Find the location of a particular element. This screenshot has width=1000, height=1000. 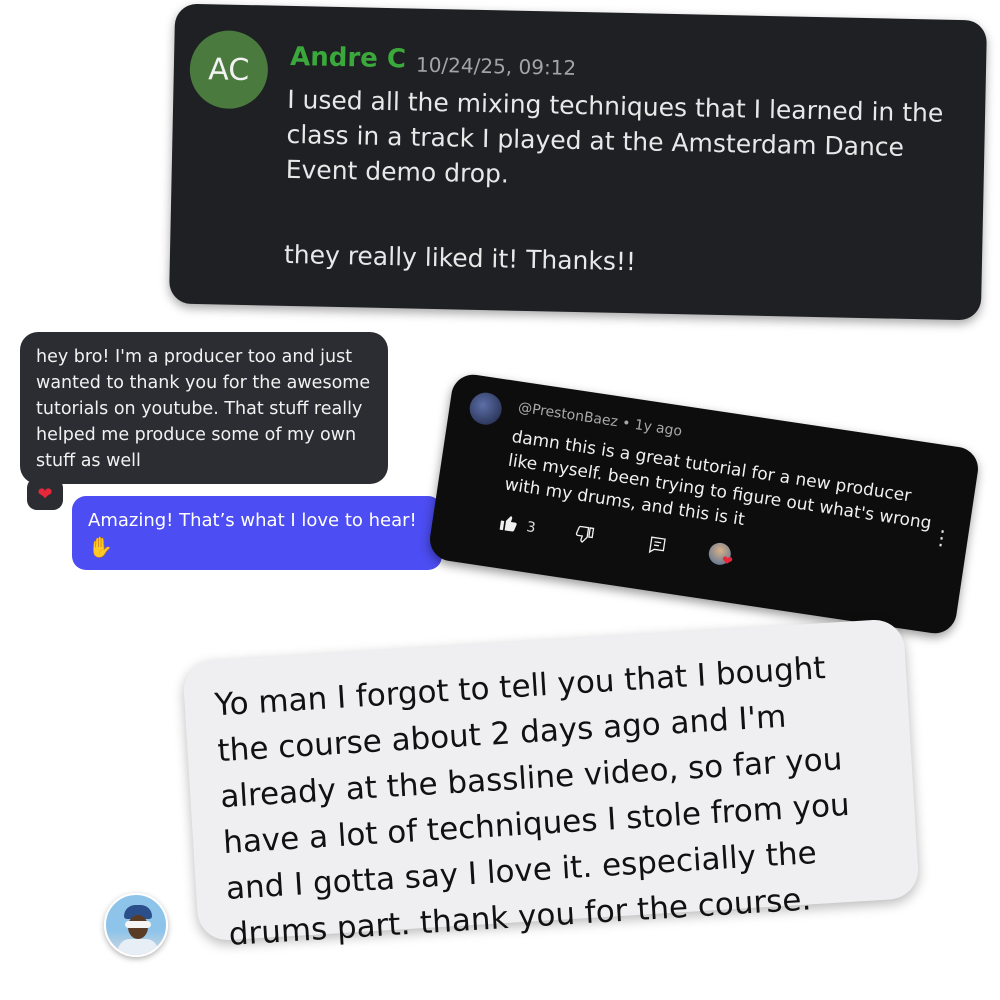

like-count: 3 is located at coordinates (531, 528).